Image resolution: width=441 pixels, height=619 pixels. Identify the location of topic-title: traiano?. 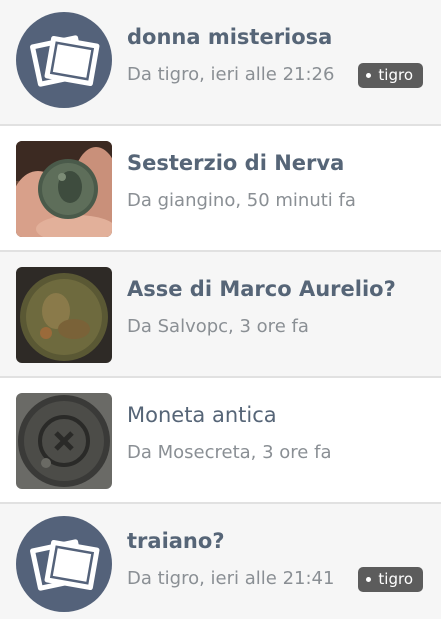
(176, 541).